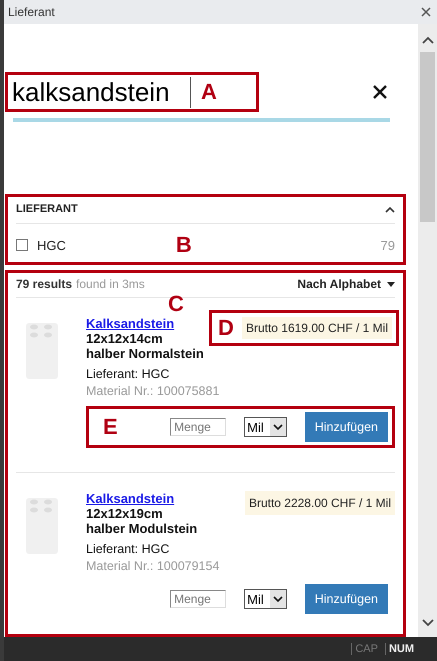 The height and width of the screenshot is (661, 437). Describe the element at coordinates (110, 284) in the screenshot. I see `results-timing: found in 3ms` at that location.